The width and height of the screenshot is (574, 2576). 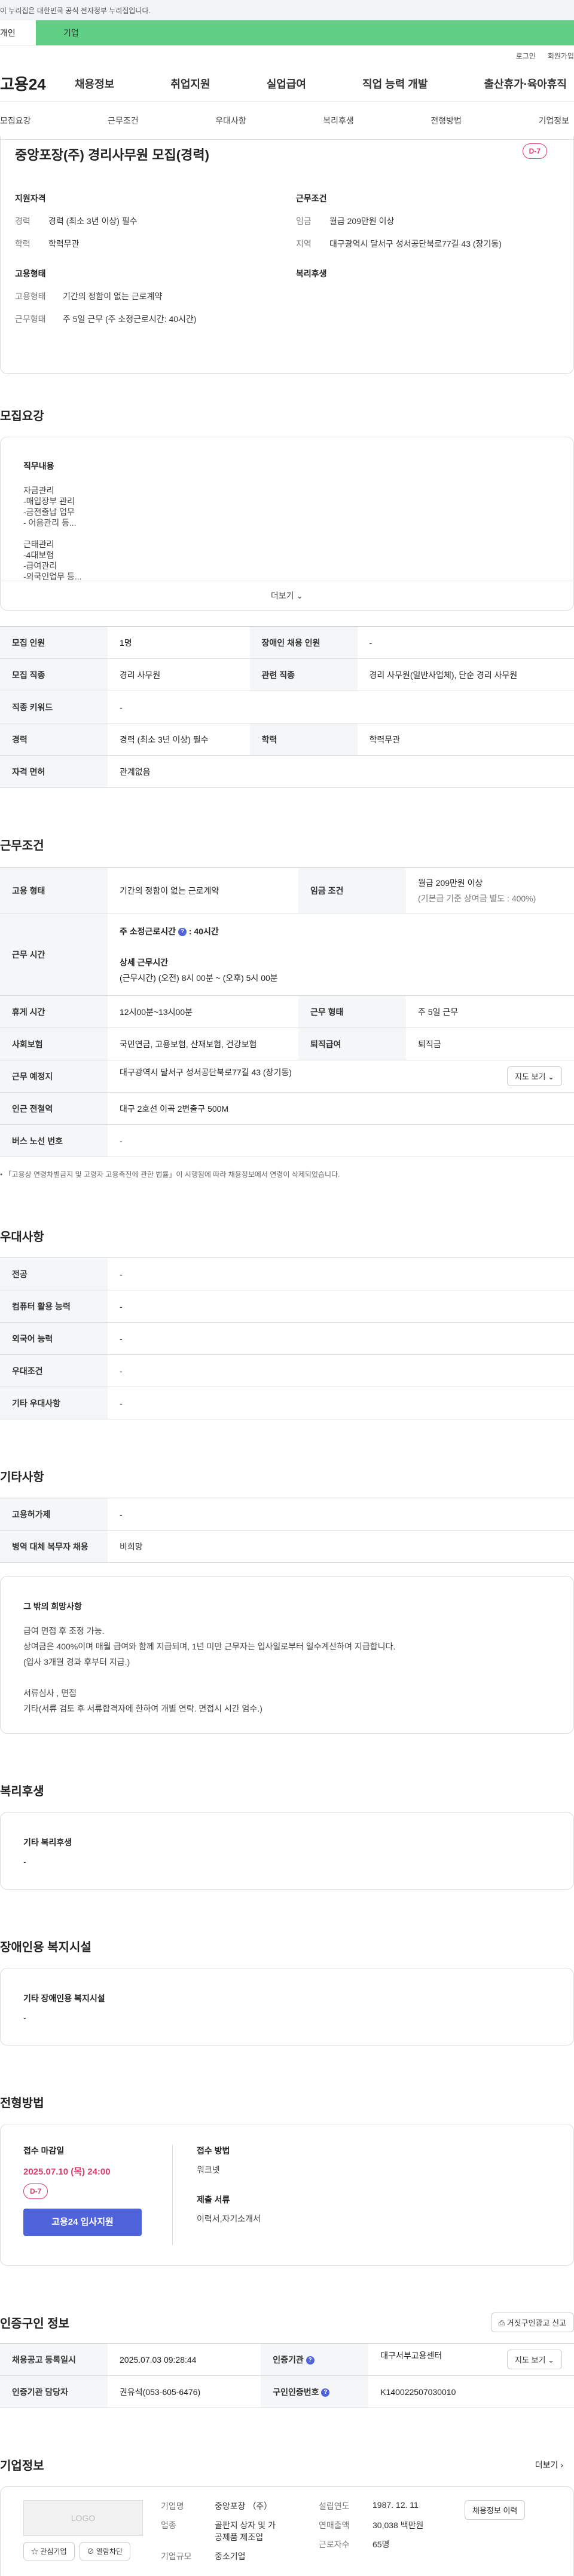 What do you see at coordinates (54, 1370) in the screenshot?
I see `cell-h: 우대조건` at bounding box center [54, 1370].